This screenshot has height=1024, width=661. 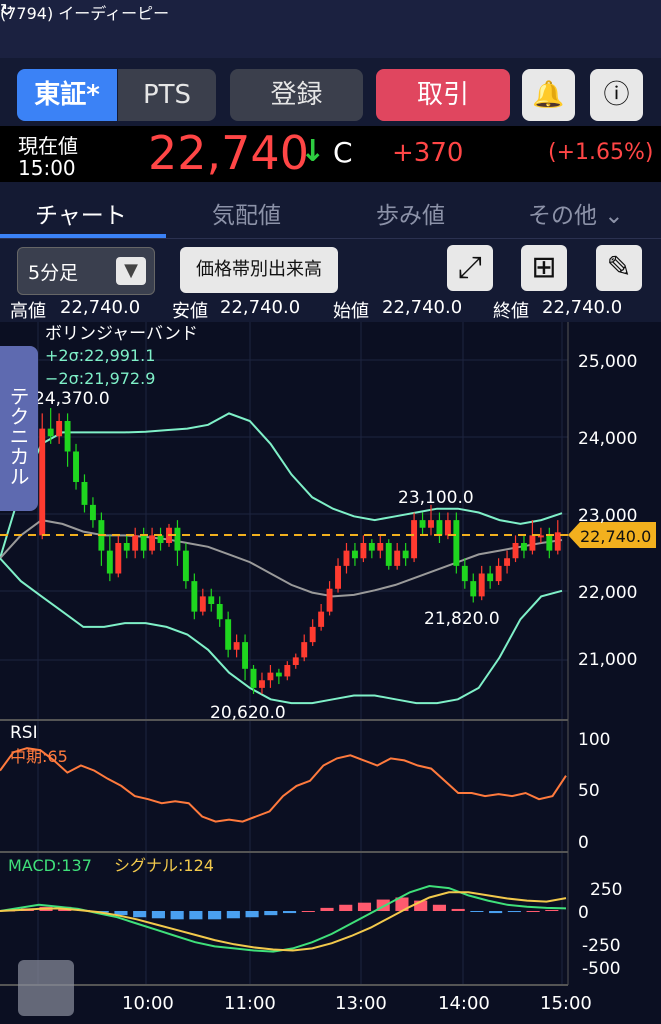 What do you see at coordinates (24, 733) in the screenshot?
I see `rsi-title: RSI` at bounding box center [24, 733].